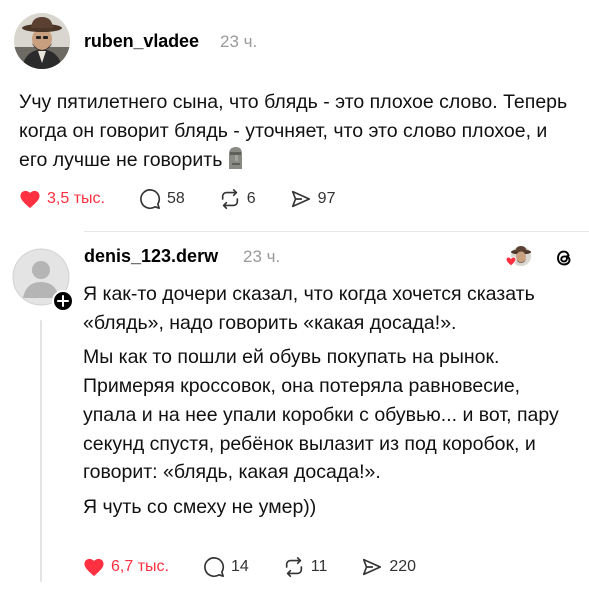 Image resolution: width=589 pixels, height=600 pixels. Describe the element at coordinates (564, 260) in the screenshot. I see `threads-logo-icon` at that location.